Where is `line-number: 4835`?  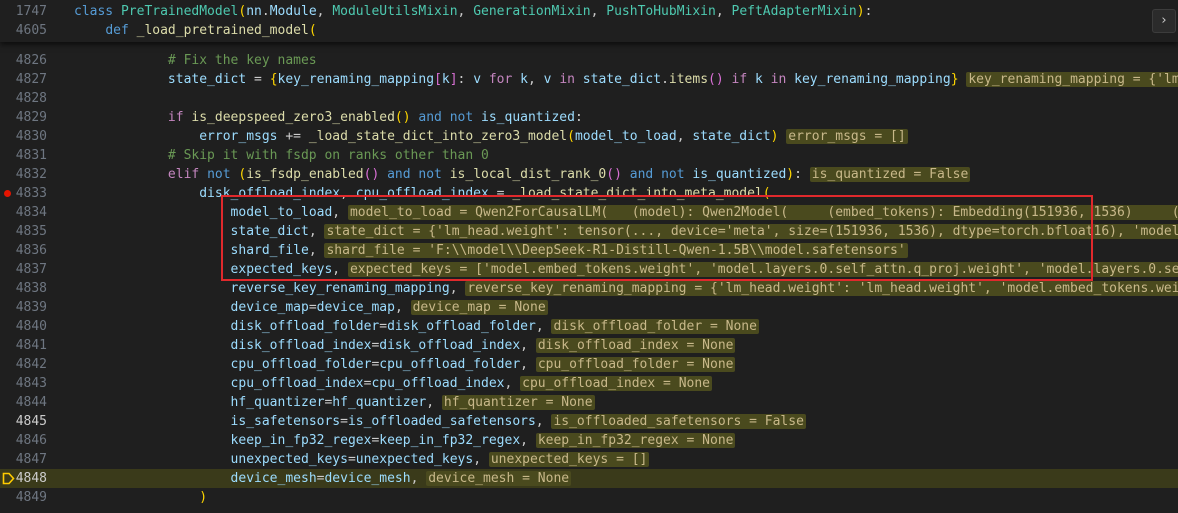 line-number: 4835 is located at coordinates (23, 231).